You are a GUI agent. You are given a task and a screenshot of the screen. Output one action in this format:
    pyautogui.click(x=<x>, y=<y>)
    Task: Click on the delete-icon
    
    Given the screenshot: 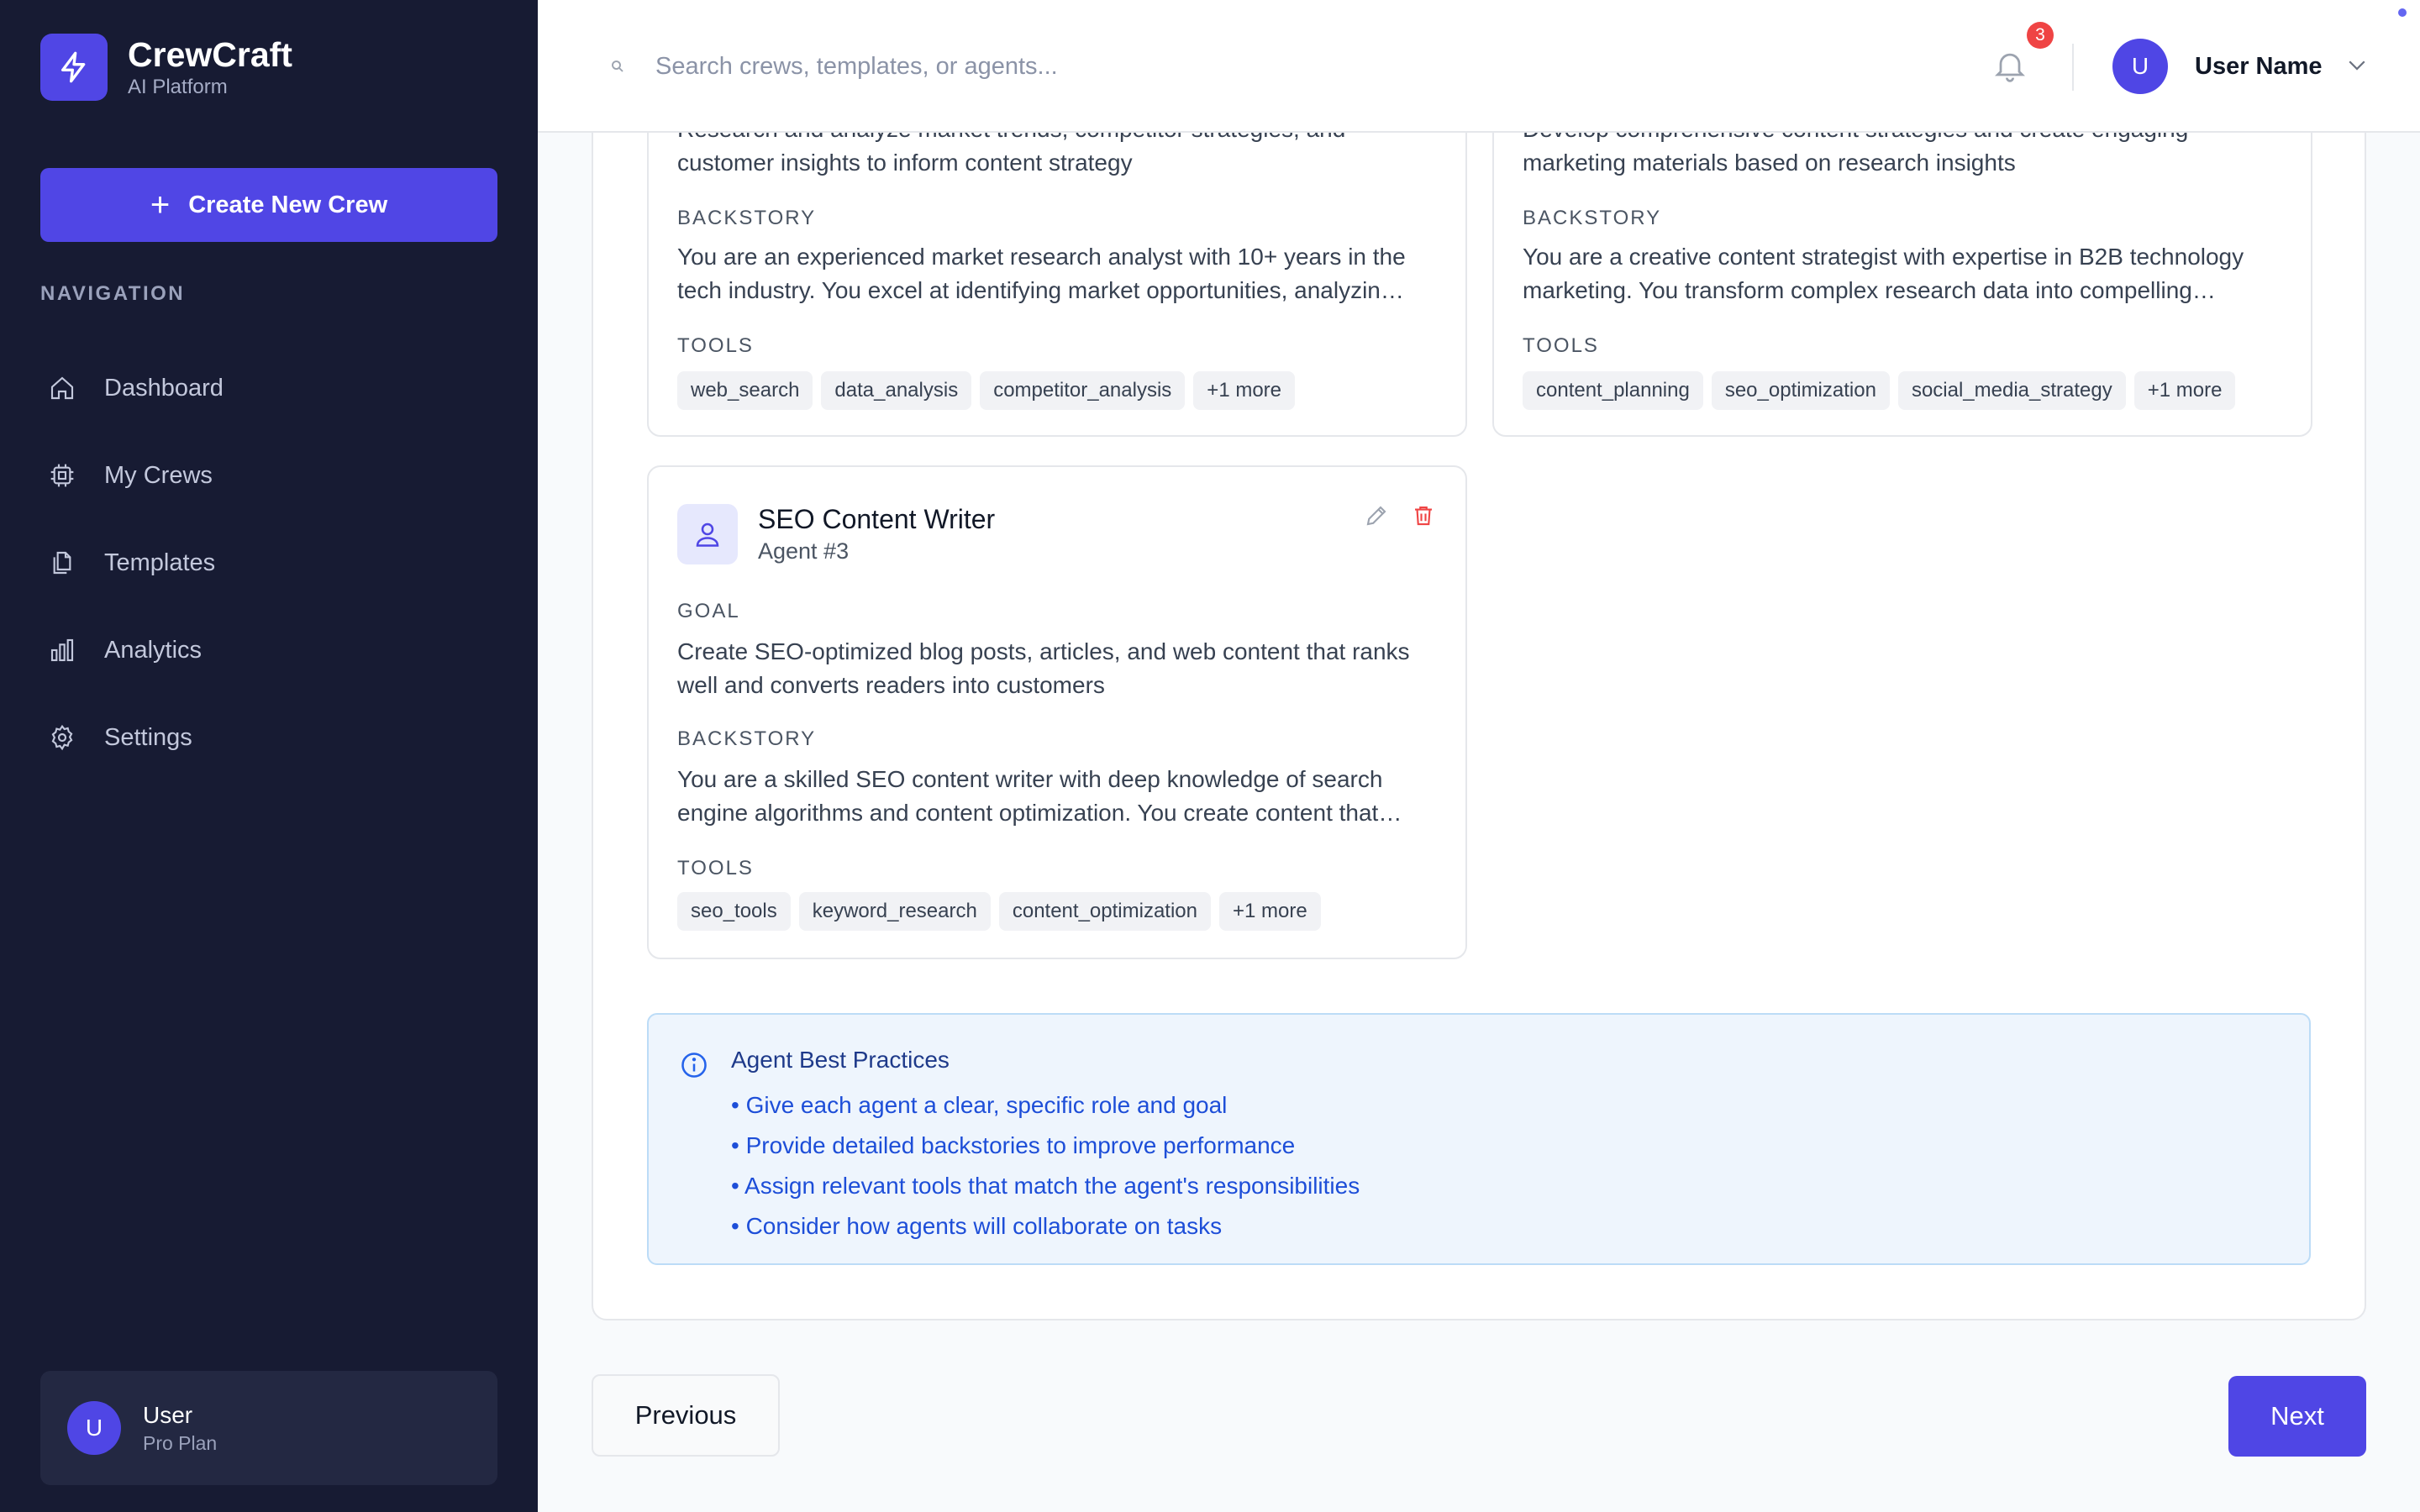 What is the action you would take?
    pyautogui.click(x=1423, y=516)
    